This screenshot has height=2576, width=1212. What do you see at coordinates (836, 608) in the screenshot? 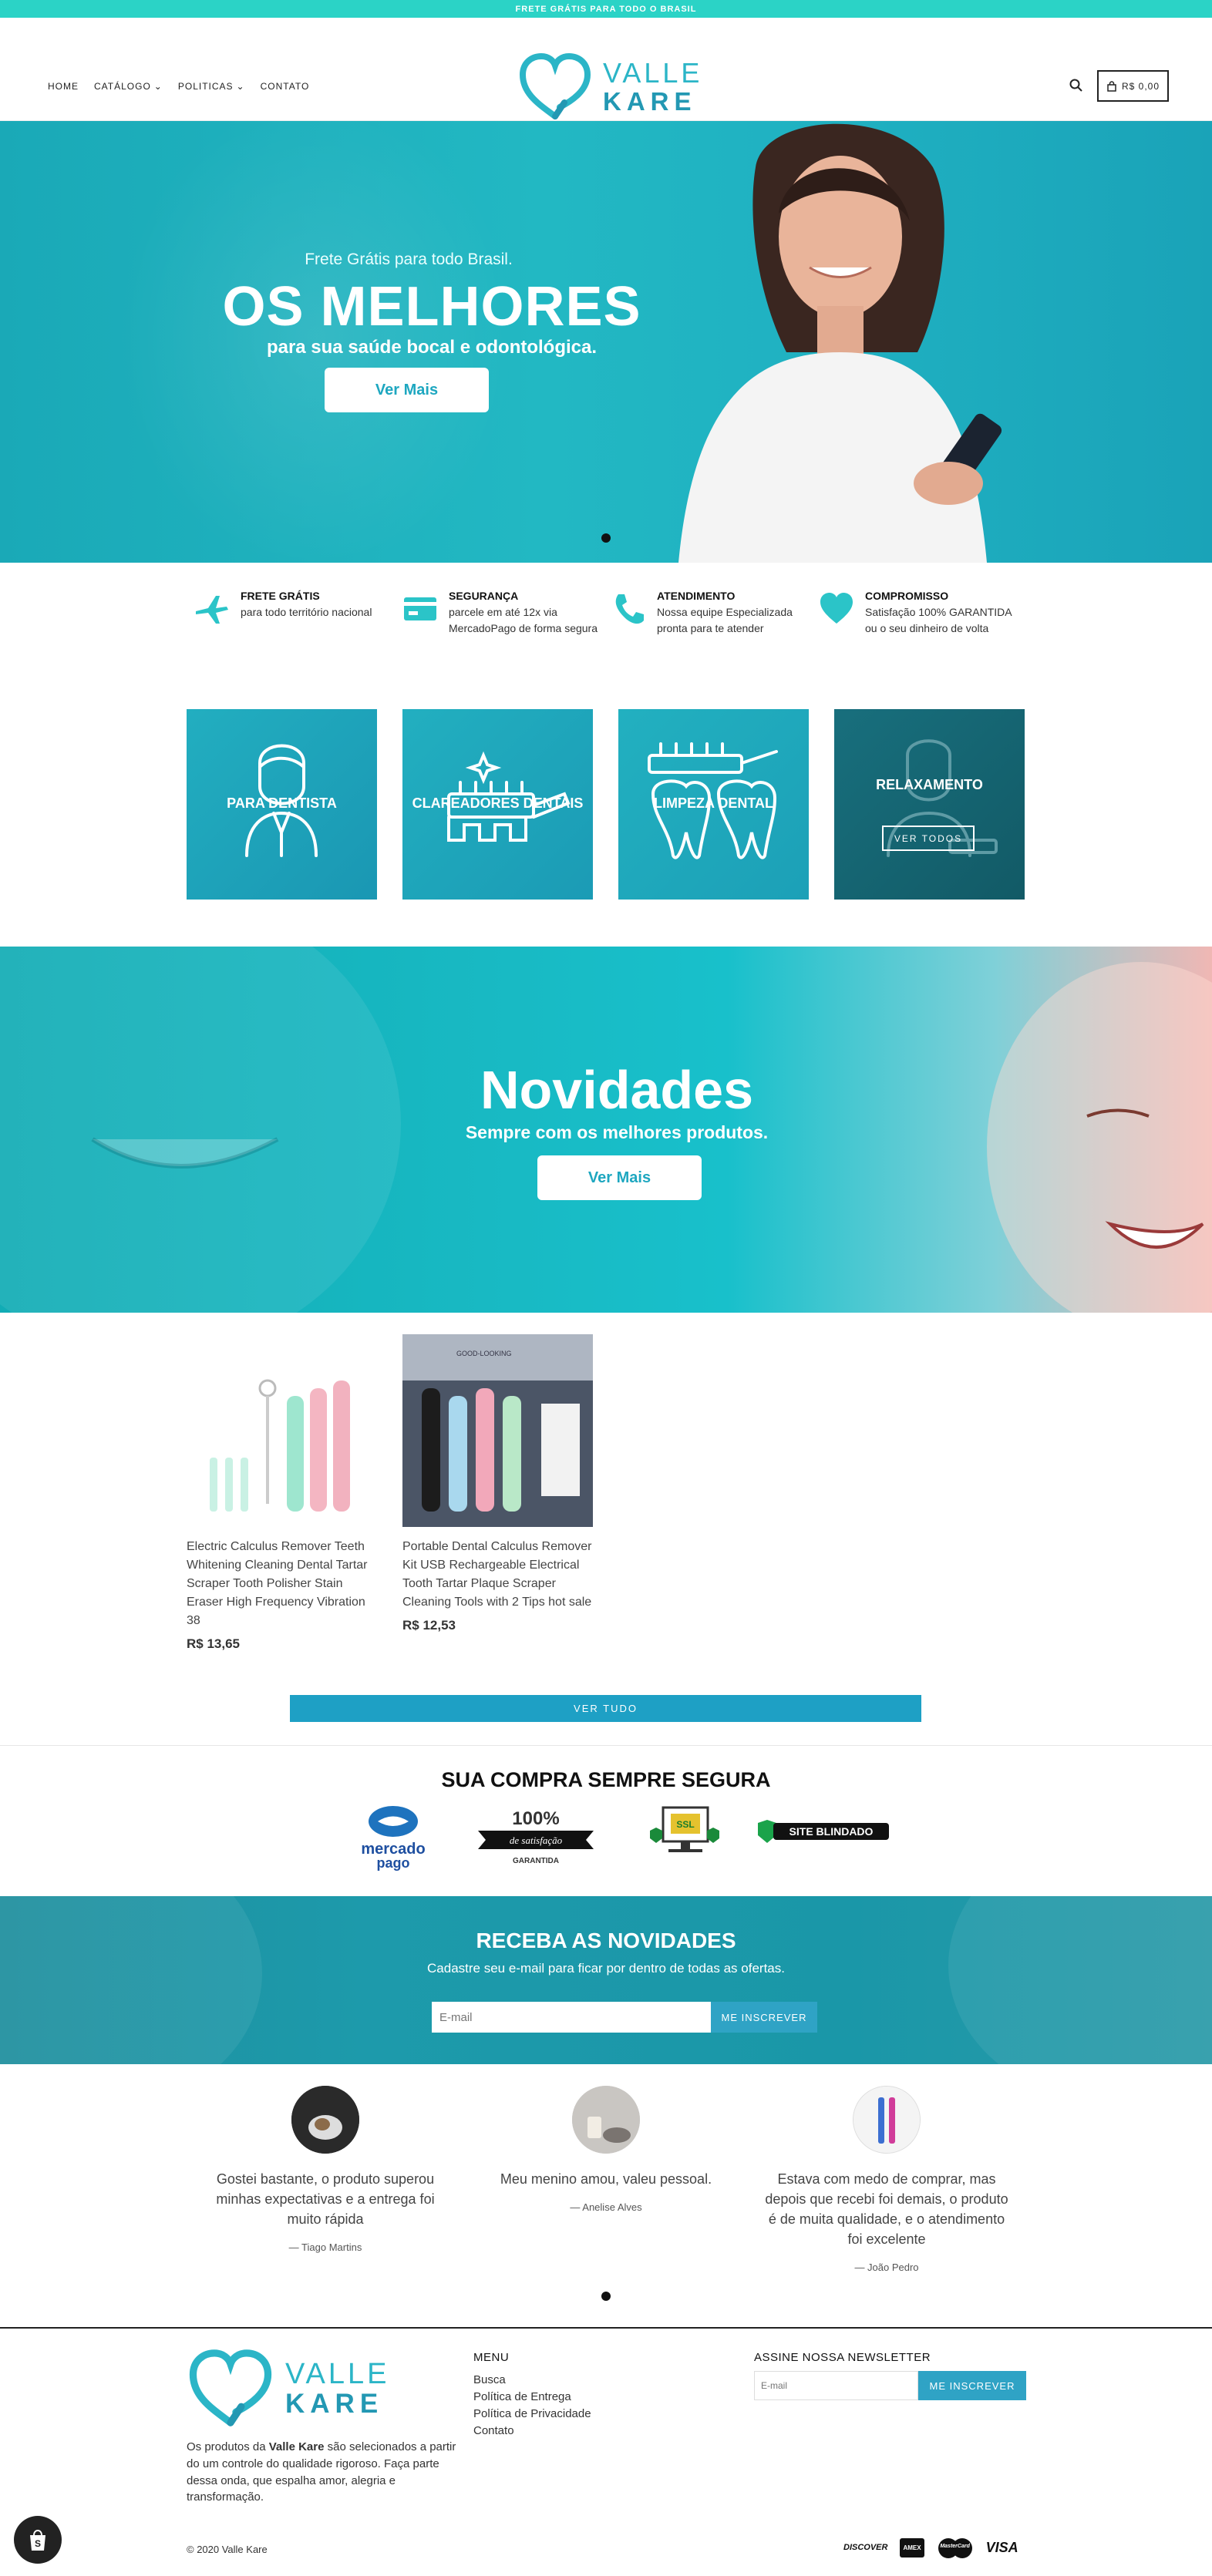
I see `heart-icon` at bounding box center [836, 608].